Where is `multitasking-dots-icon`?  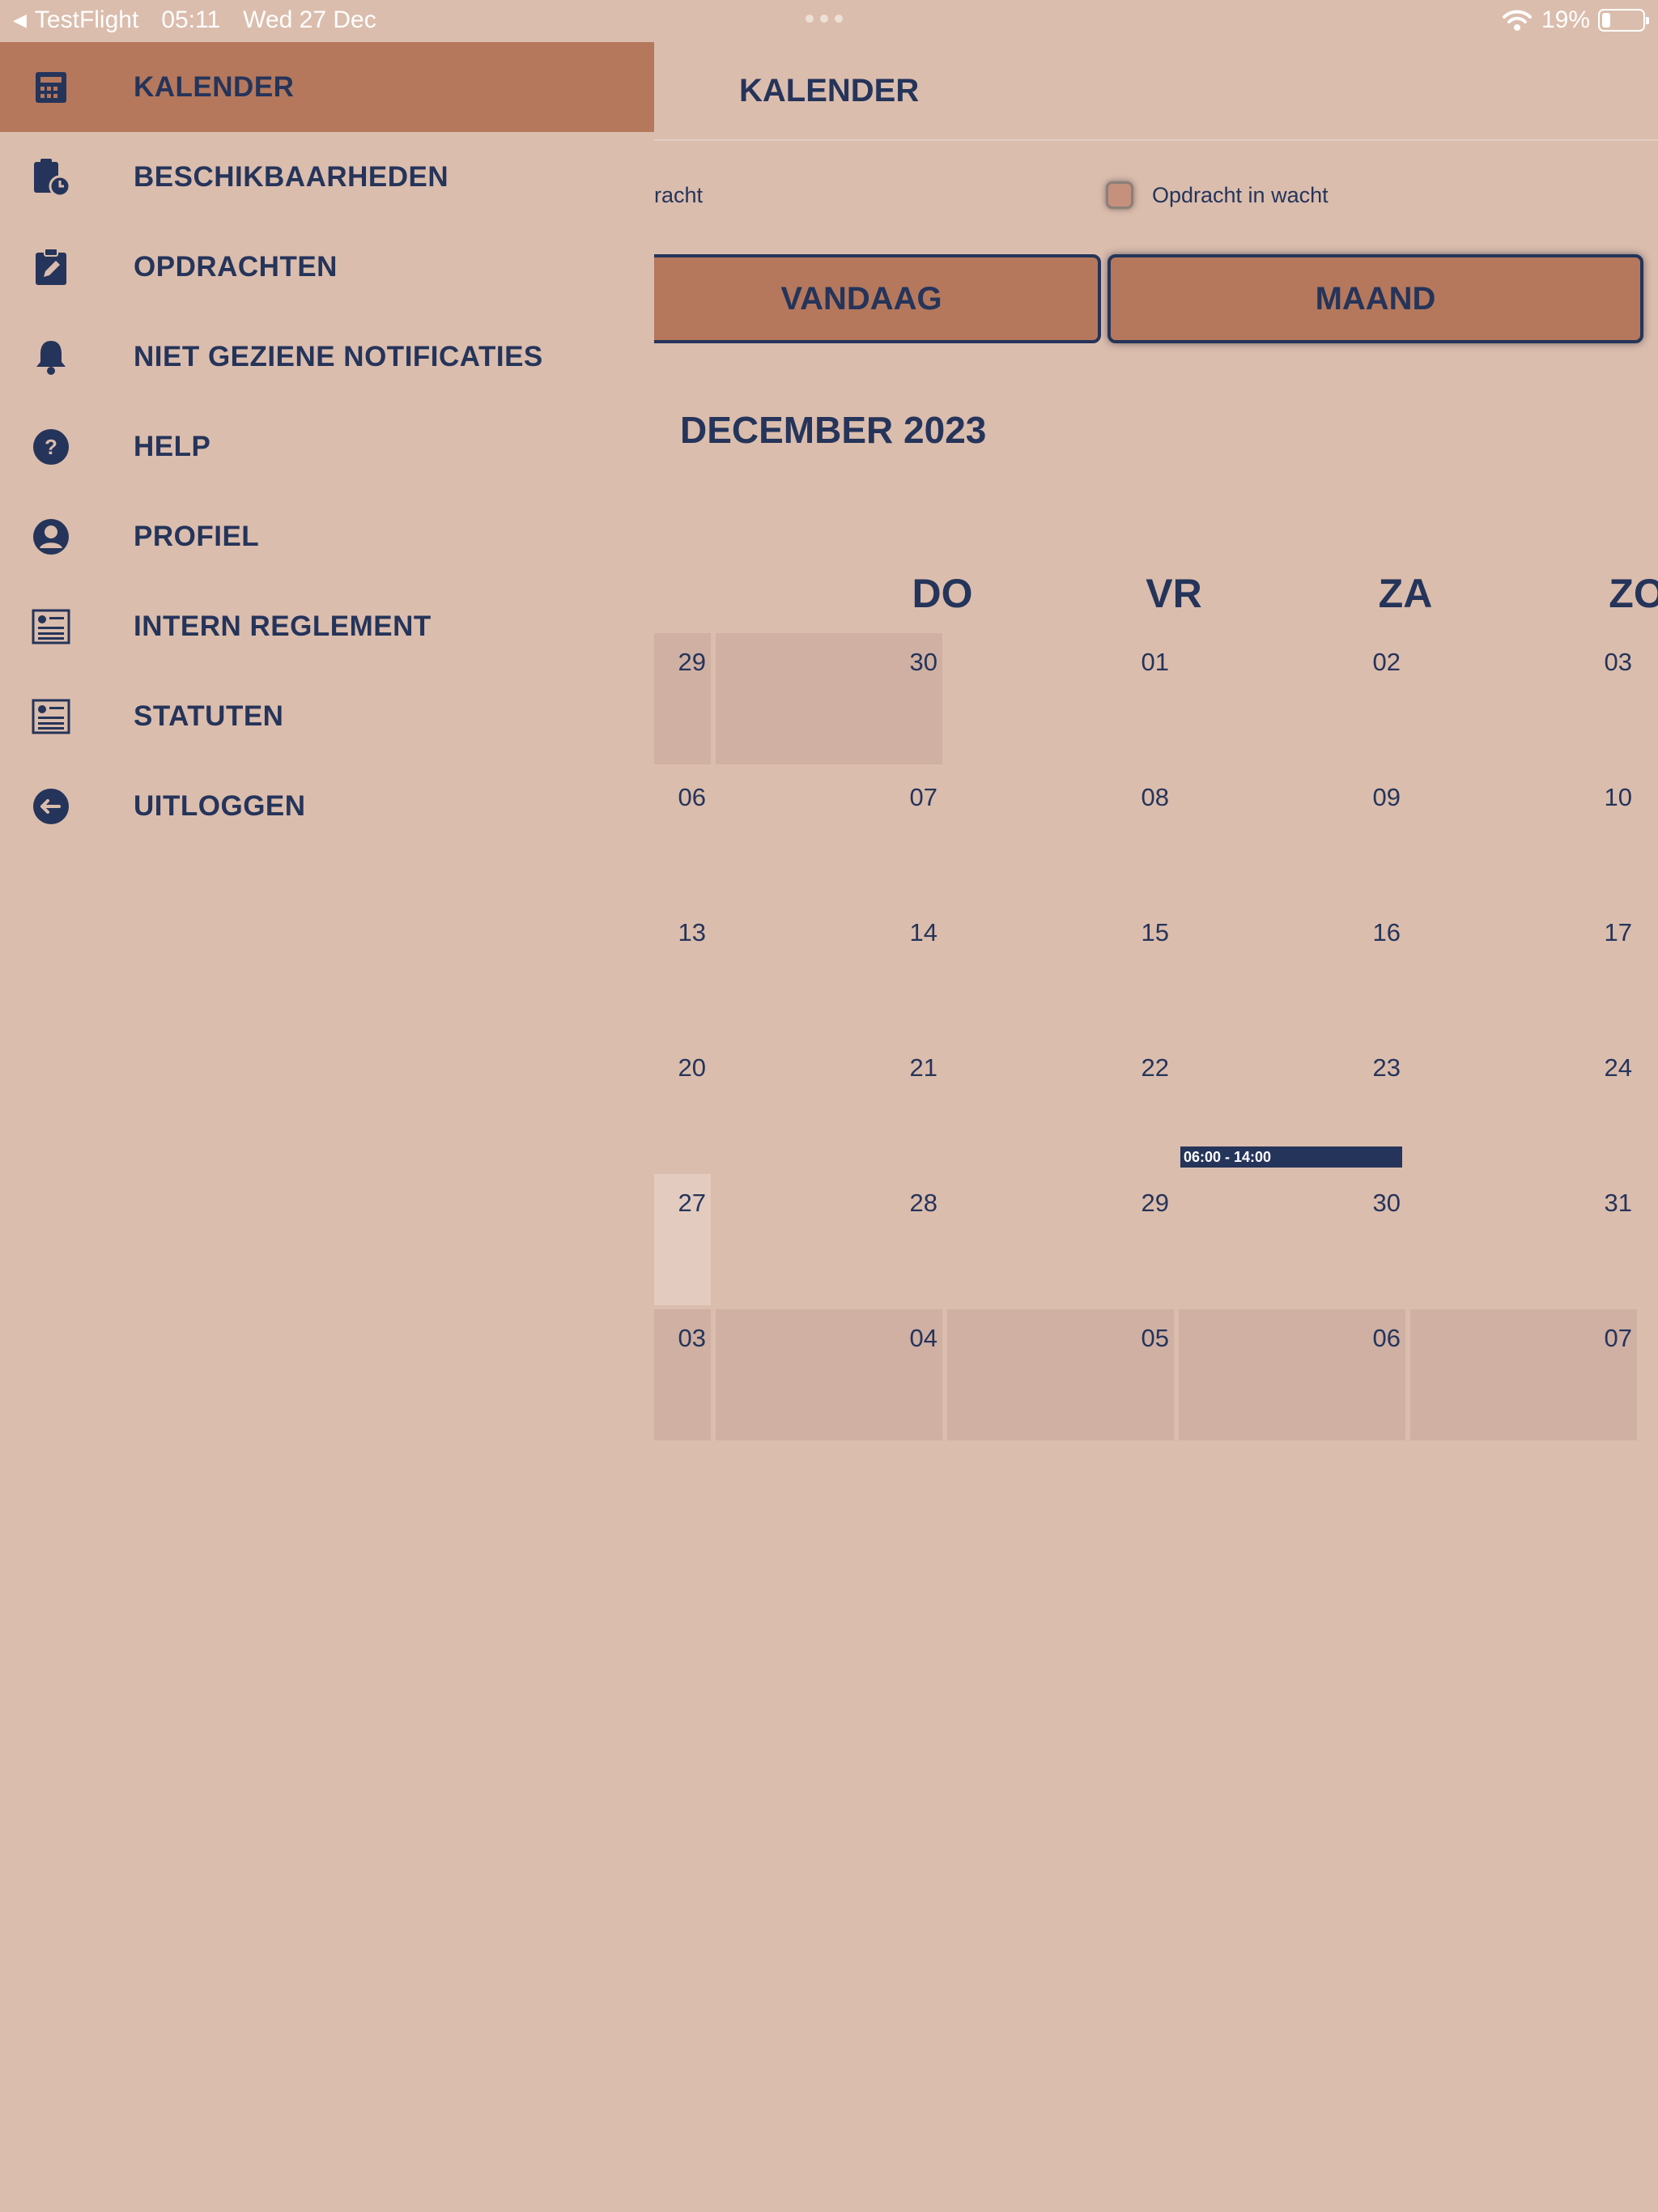 multitasking-dots-icon is located at coordinates (824, 19).